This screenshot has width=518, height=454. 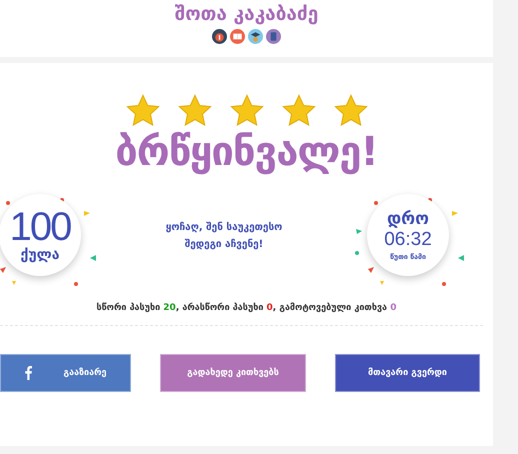 What do you see at coordinates (273, 36) in the screenshot?
I see `phone-icon` at bounding box center [273, 36].